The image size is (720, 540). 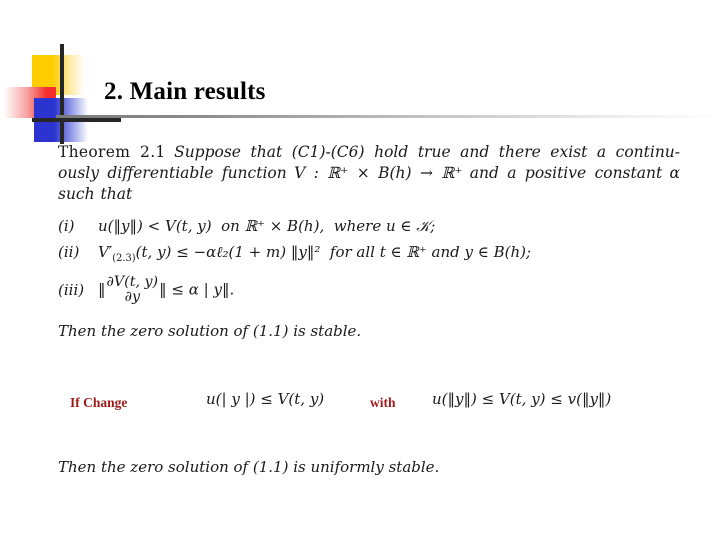 What do you see at coordinates (76, 120) in the screenshot?
I see `ornament-horizontal-line` at bounding box center [76, 120].